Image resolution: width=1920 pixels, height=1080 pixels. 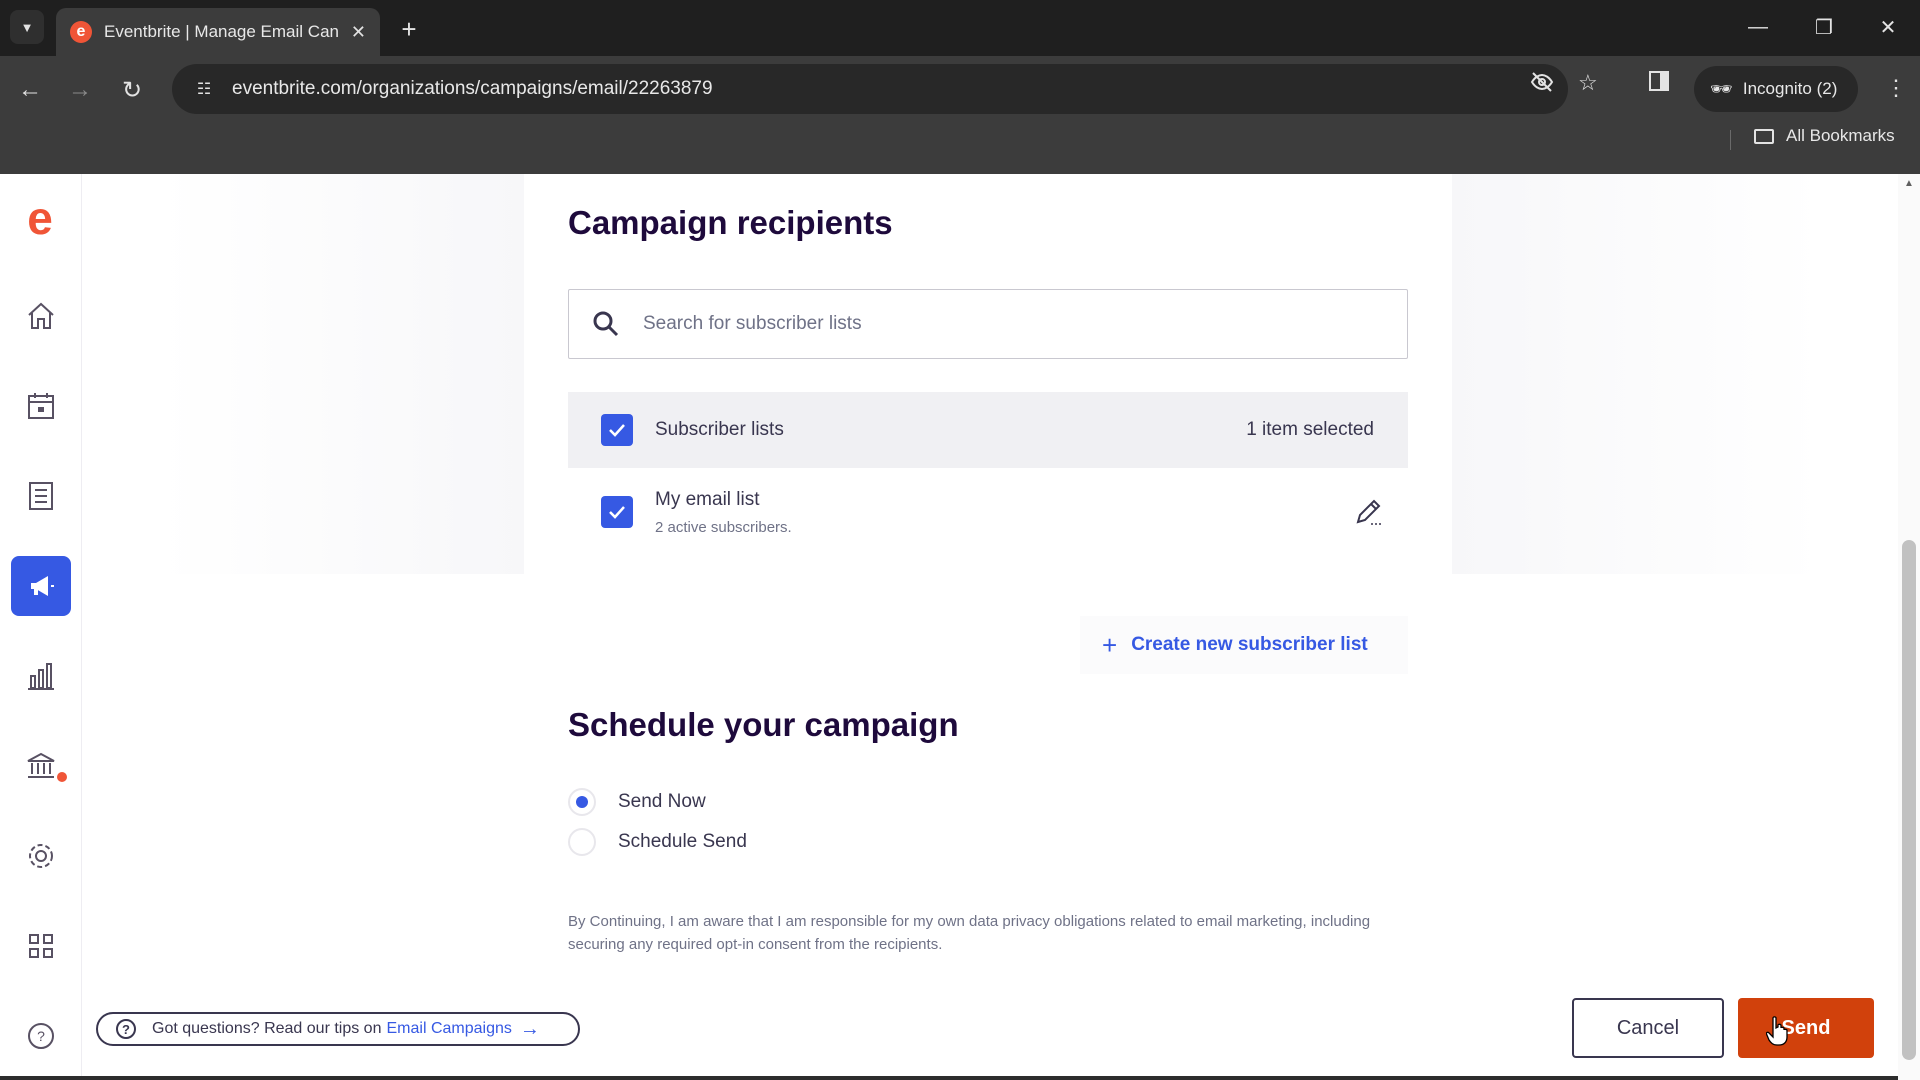 I want to click on page-scrollbar: ▲, so click(x=1909, y=627).